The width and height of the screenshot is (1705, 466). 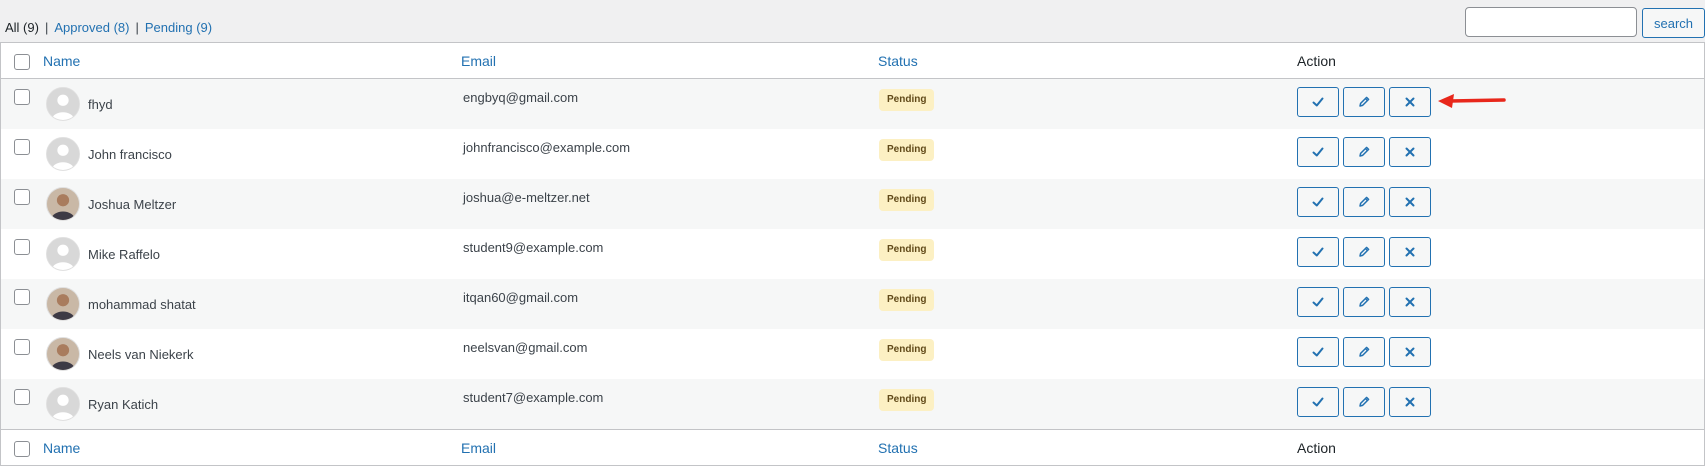 I want to click on filter-all: All (9), so click(x=22, y=27).